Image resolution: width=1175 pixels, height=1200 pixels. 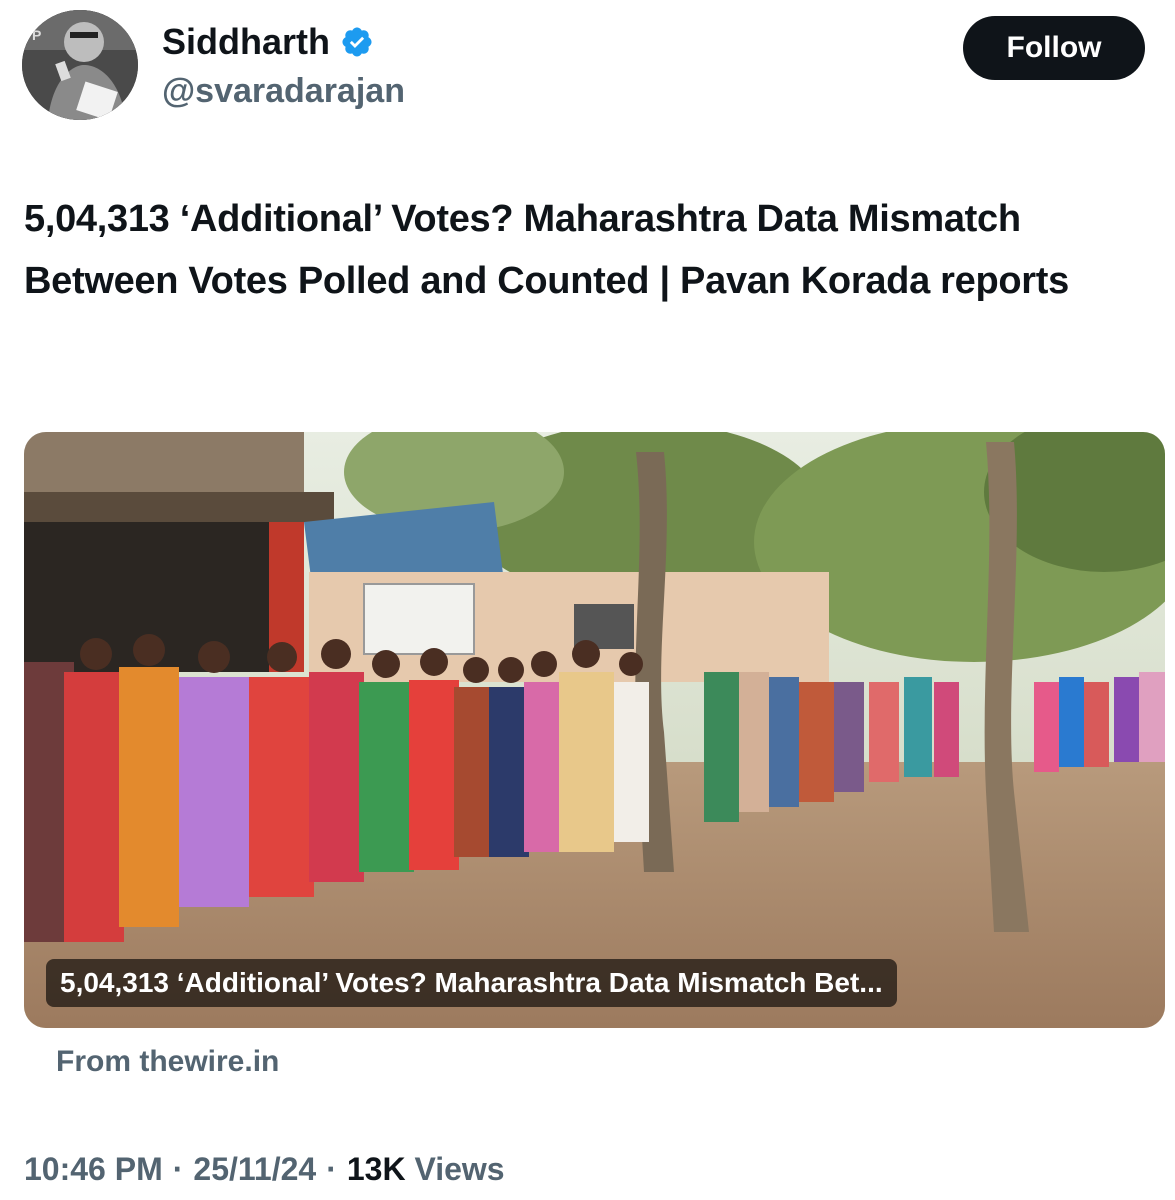 What do you see at coordinates (93, 1169) in the screenshot?
I see `tweet-time: 10:46 PM` at bounding box center [93, 1169].